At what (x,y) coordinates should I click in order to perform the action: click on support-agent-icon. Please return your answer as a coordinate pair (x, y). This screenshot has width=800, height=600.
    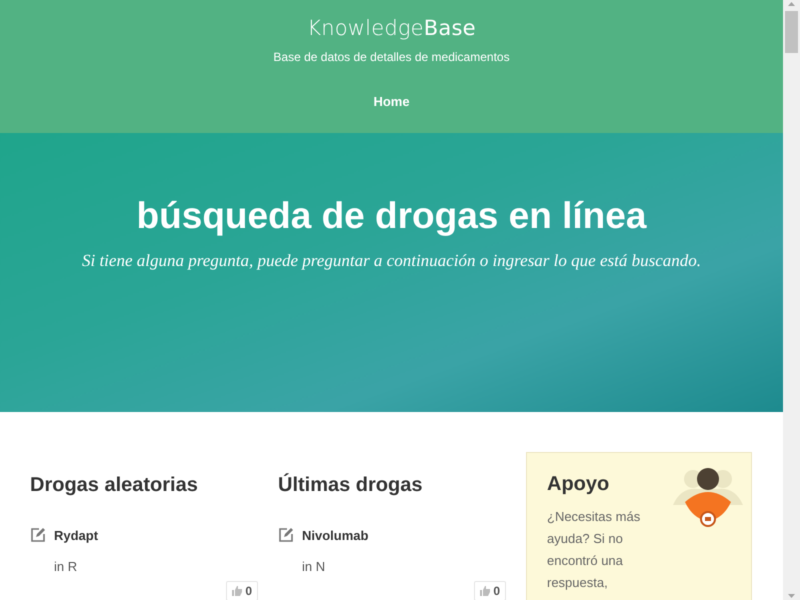
    Looking at the image, I should click on (708, 498).